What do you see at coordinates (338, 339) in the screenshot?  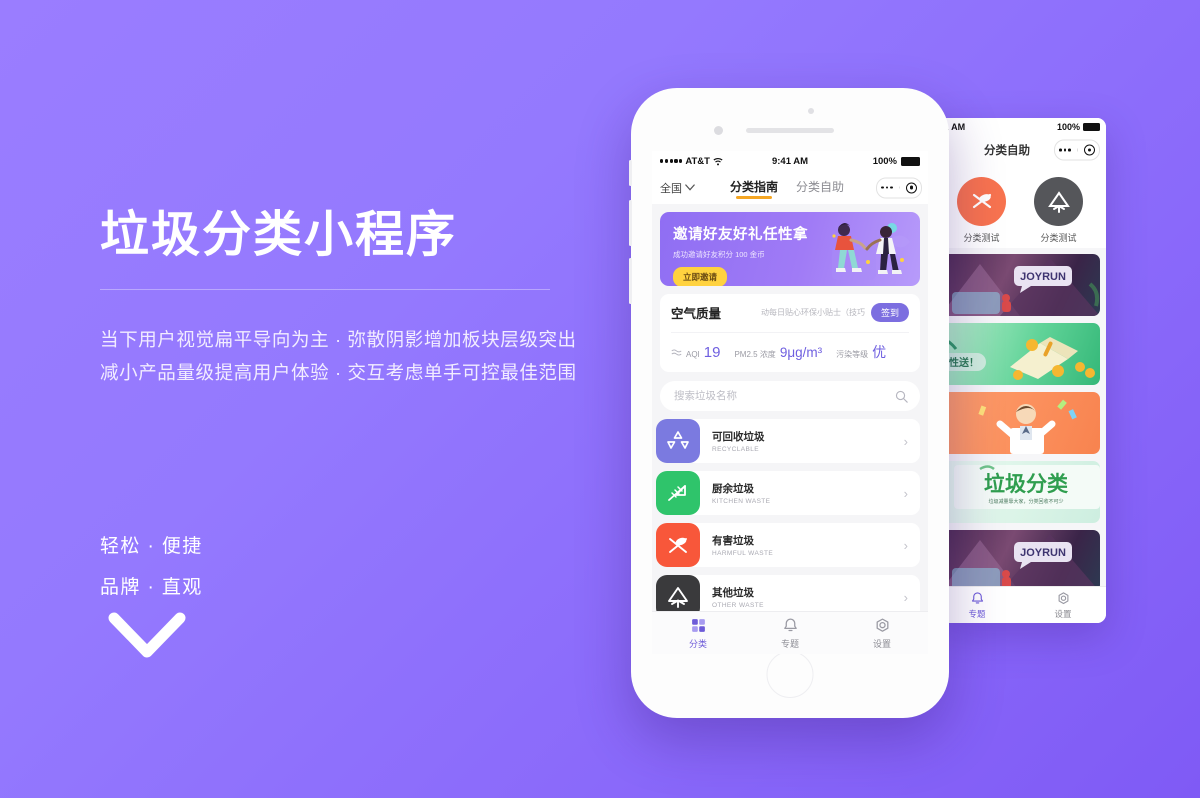 I see `hero-subtitle-line-1: 当下用户视觉扁平导向为主 · 弥散阴影增加板块层级突出` at bounding box center [338, 339].